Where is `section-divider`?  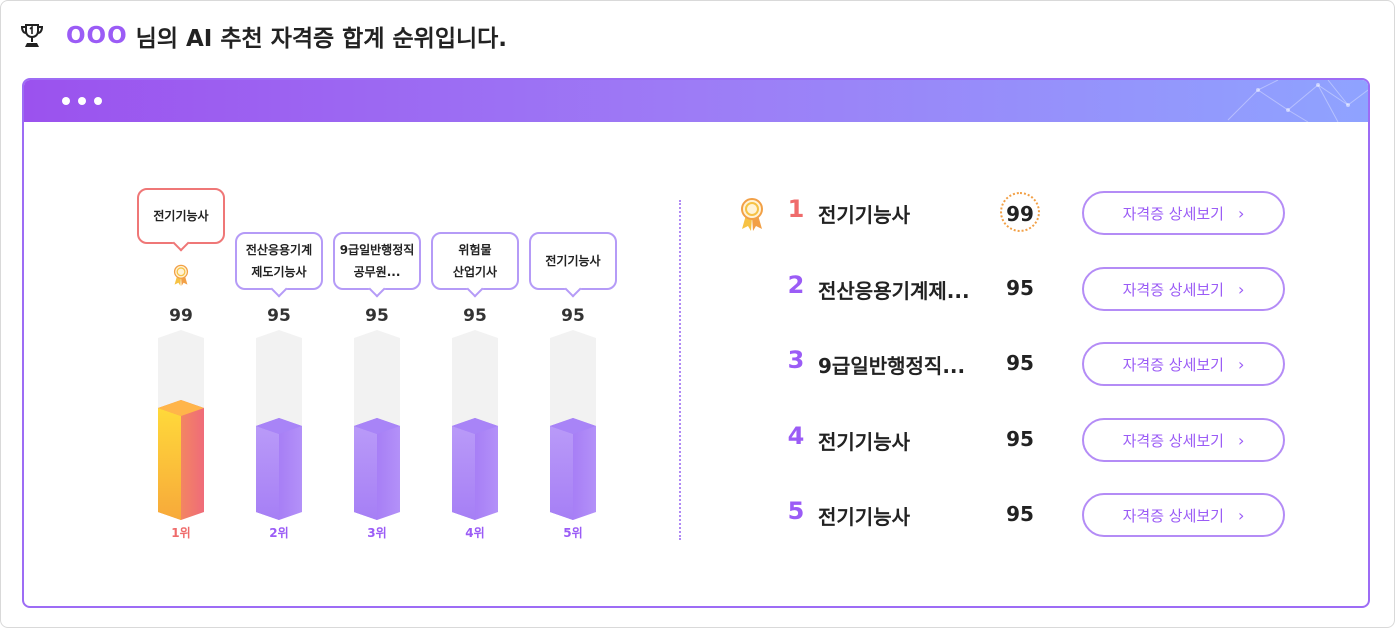 section-divider is located at coordinates (680, 370).